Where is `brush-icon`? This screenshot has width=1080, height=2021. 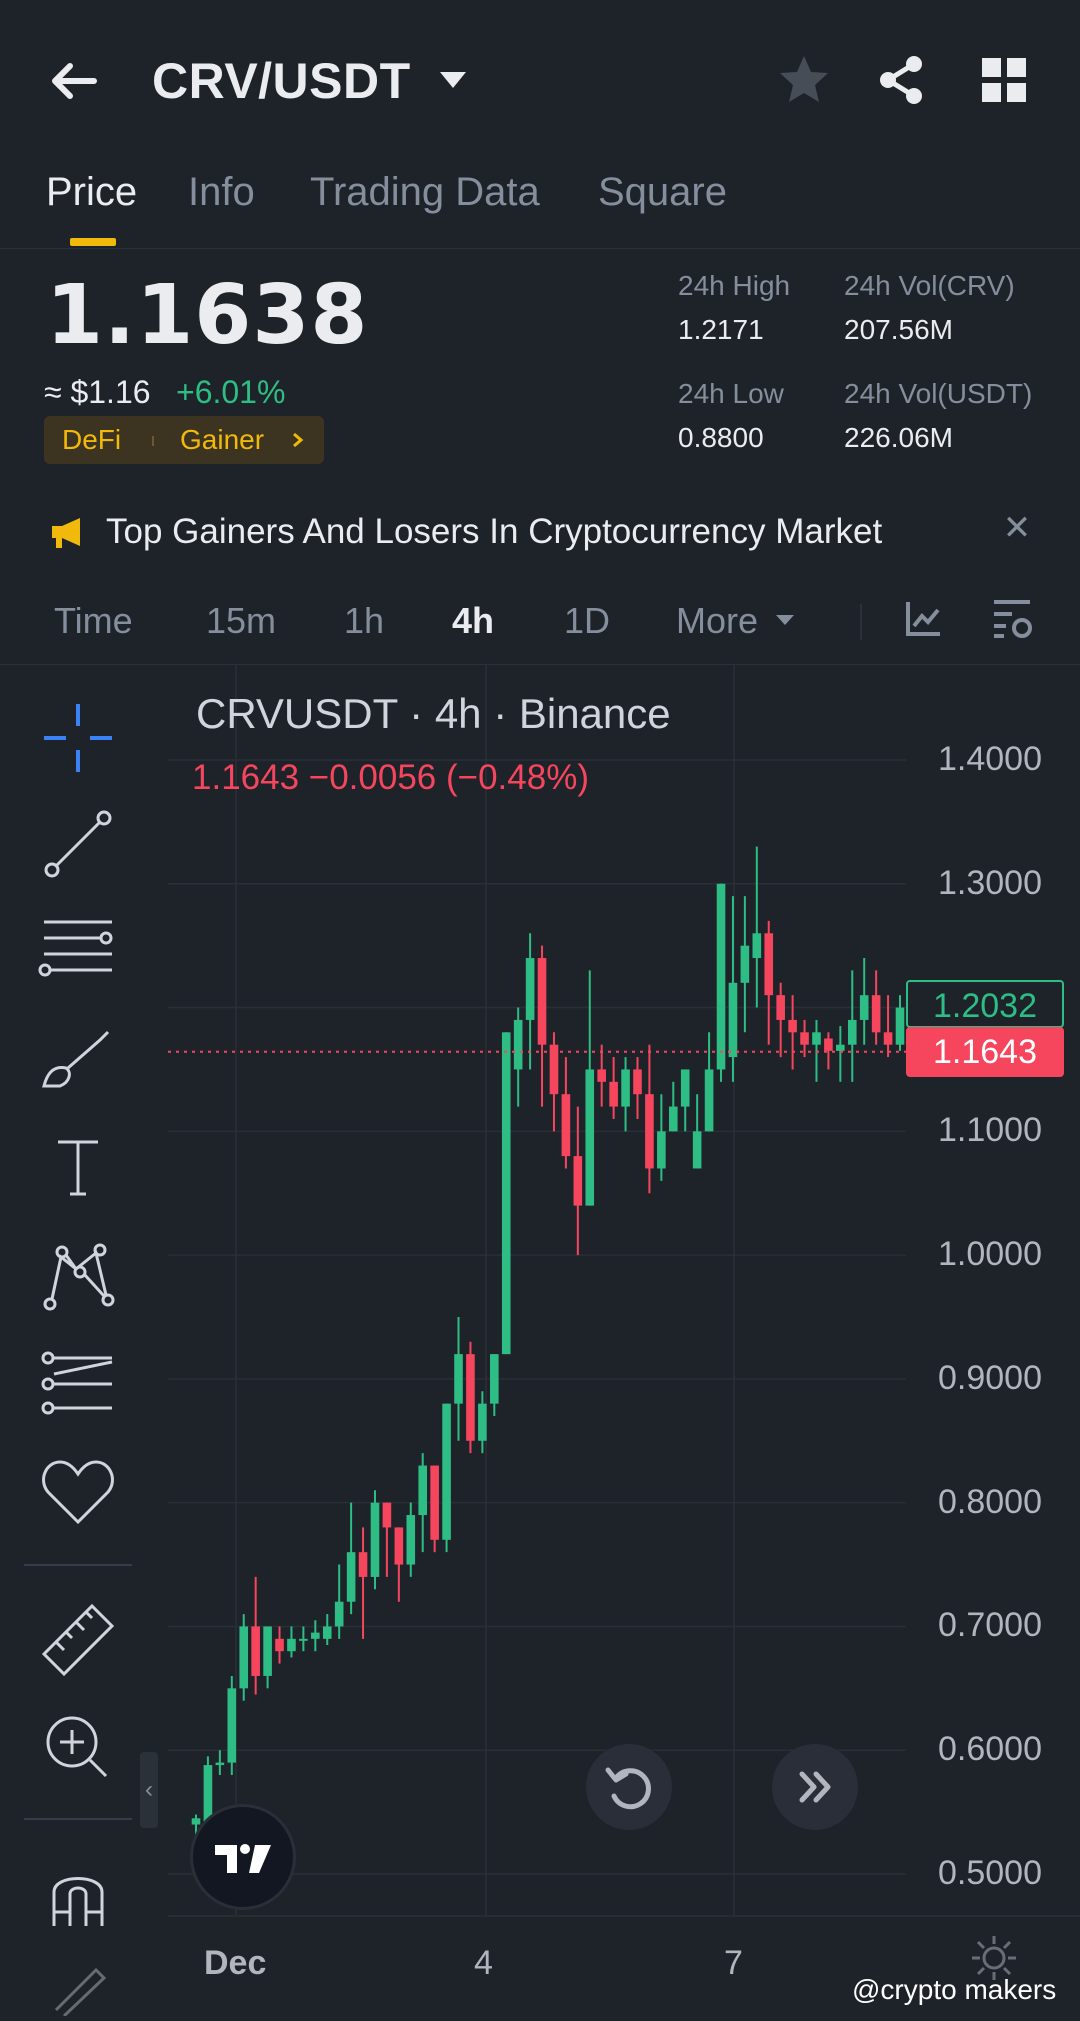
brush-icon is located at coordinates (76, 1059).